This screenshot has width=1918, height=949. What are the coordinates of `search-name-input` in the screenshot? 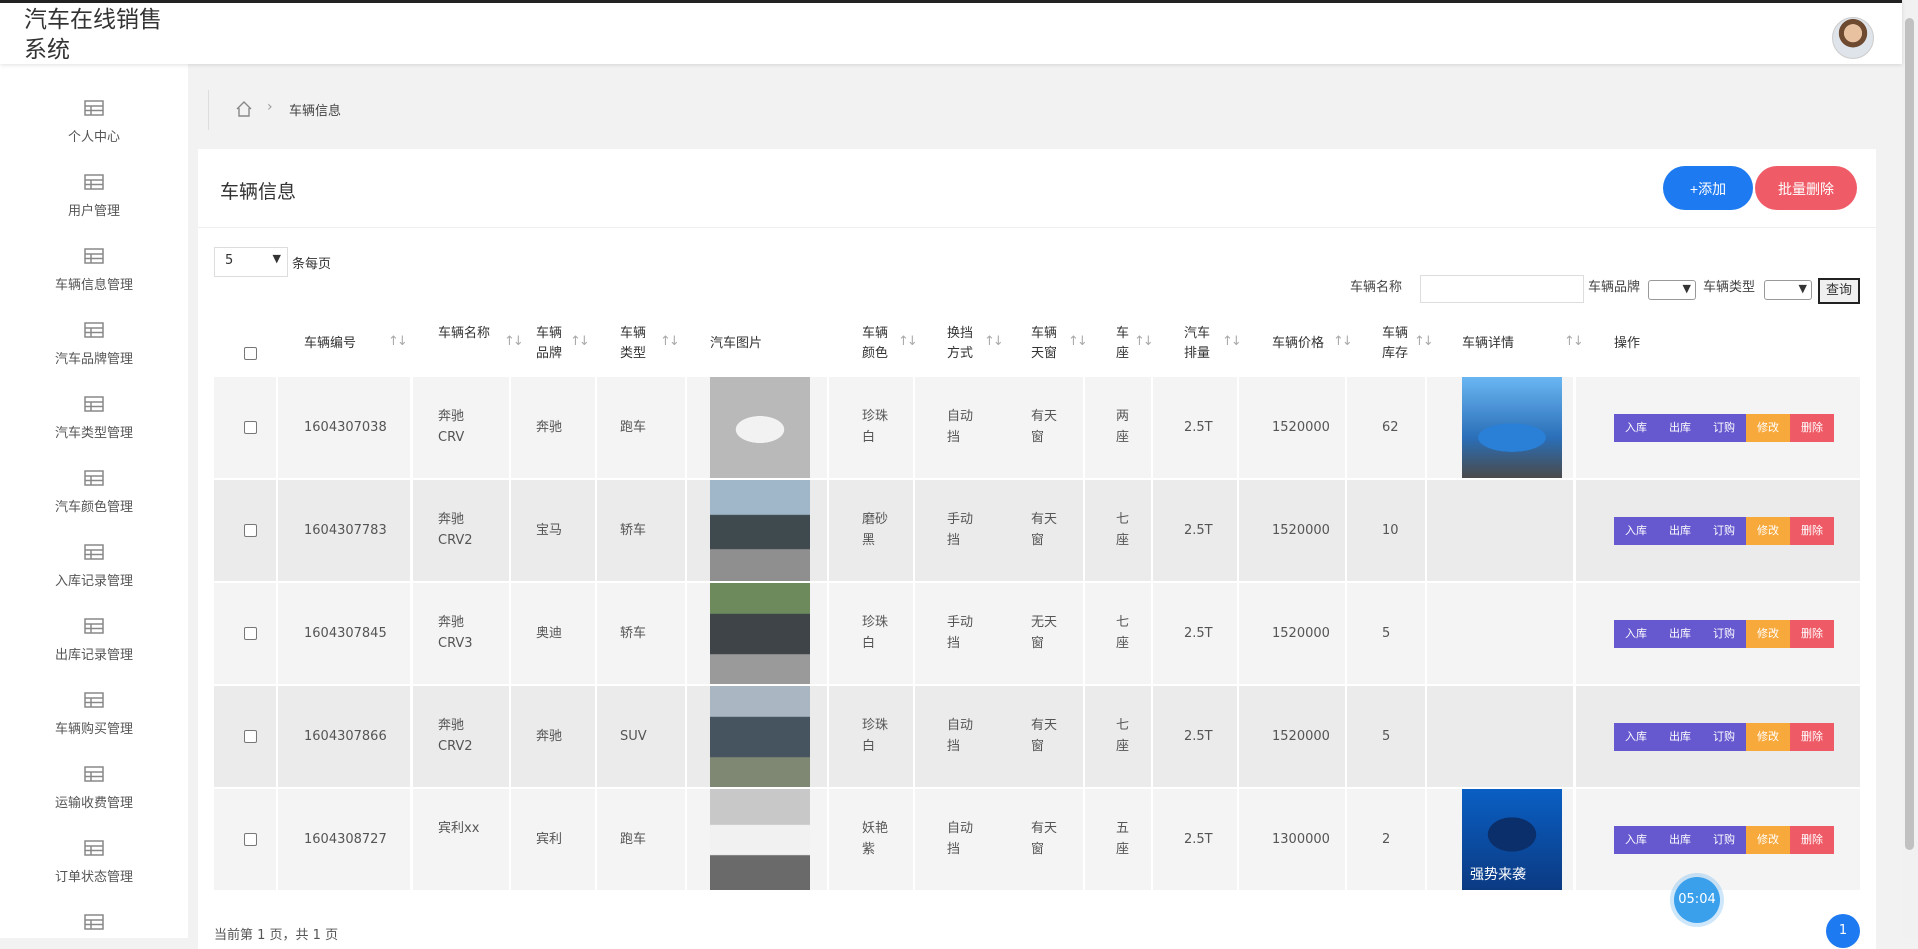 It's located at (1502, 289).